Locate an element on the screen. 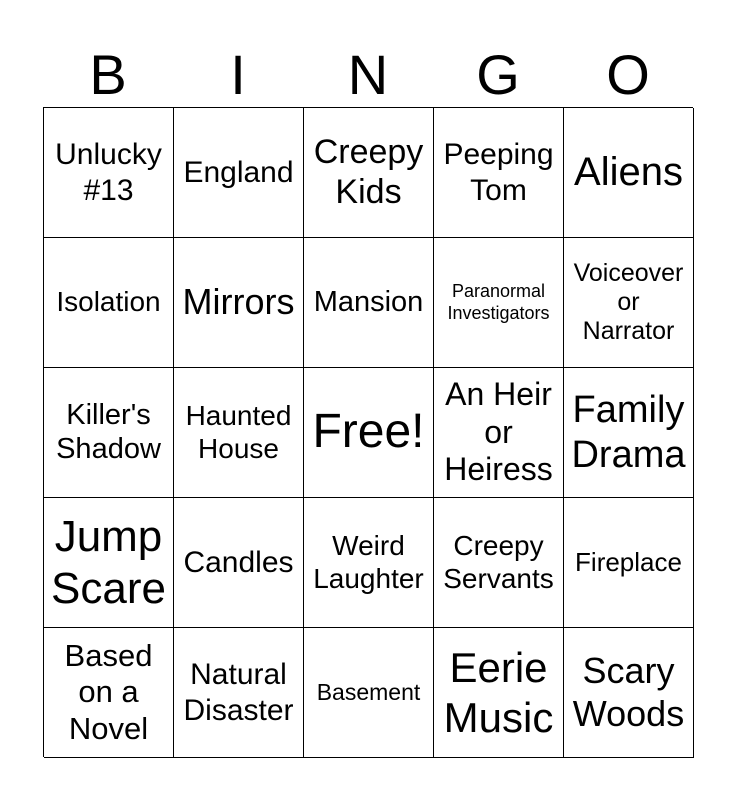 The height and width of the screenshot is (800, 736). bingo-cell: Creepy Kids is located at coordinates (369, 173).